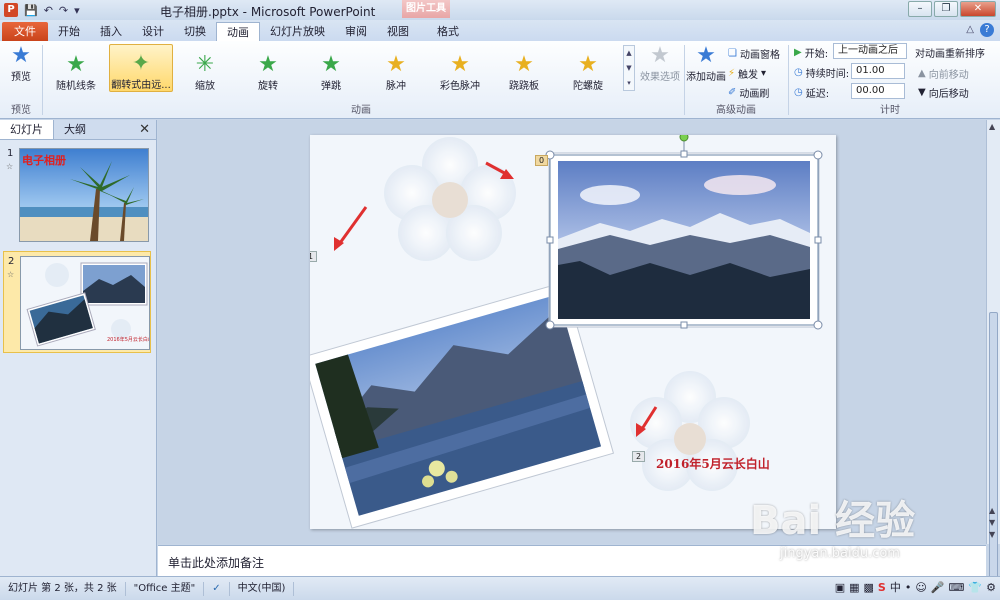  I want to click on anim-random-bars: ★ 随机线条, so click(76, 68).